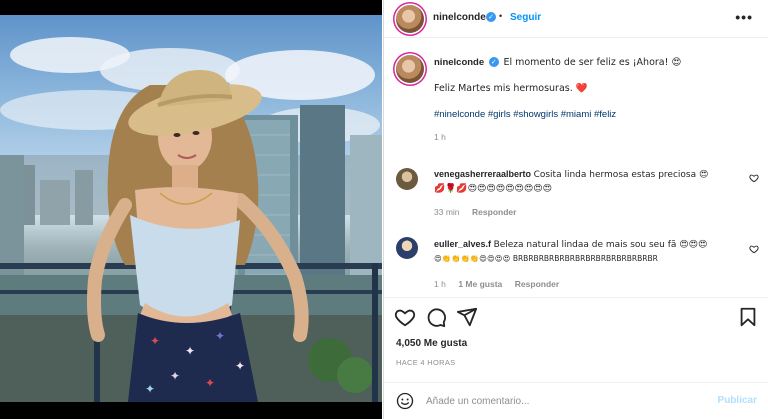 The width and height of the screenshot is (768, 419). Describe the element at coordinates (556, 401) in the screenshot. I see `comment-input` at that location.